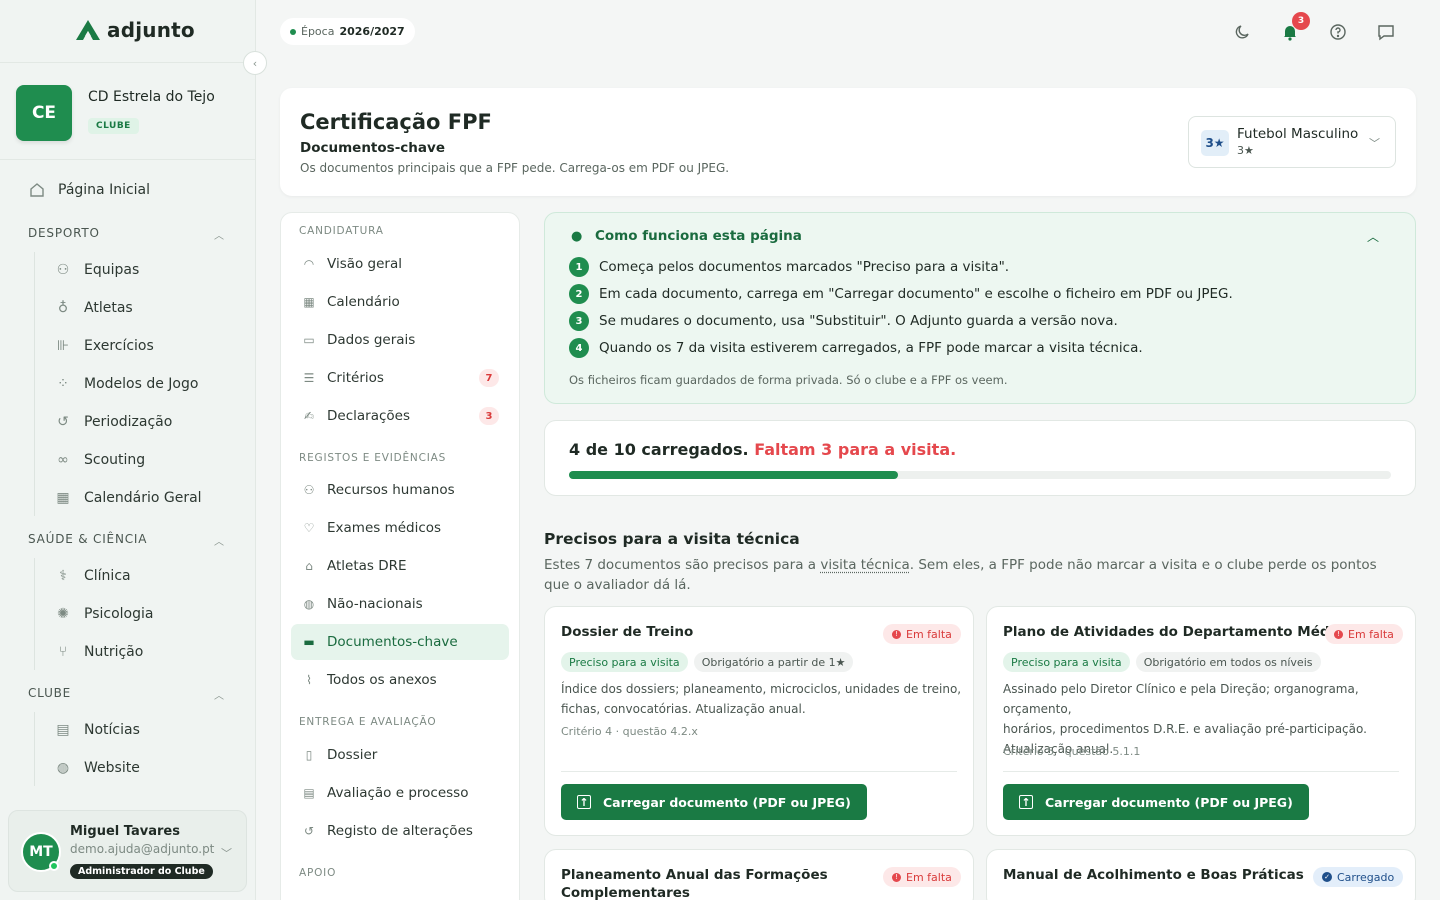  I want to click on subnav-item-calendario: ▦ Calendário, so click(350, 302).